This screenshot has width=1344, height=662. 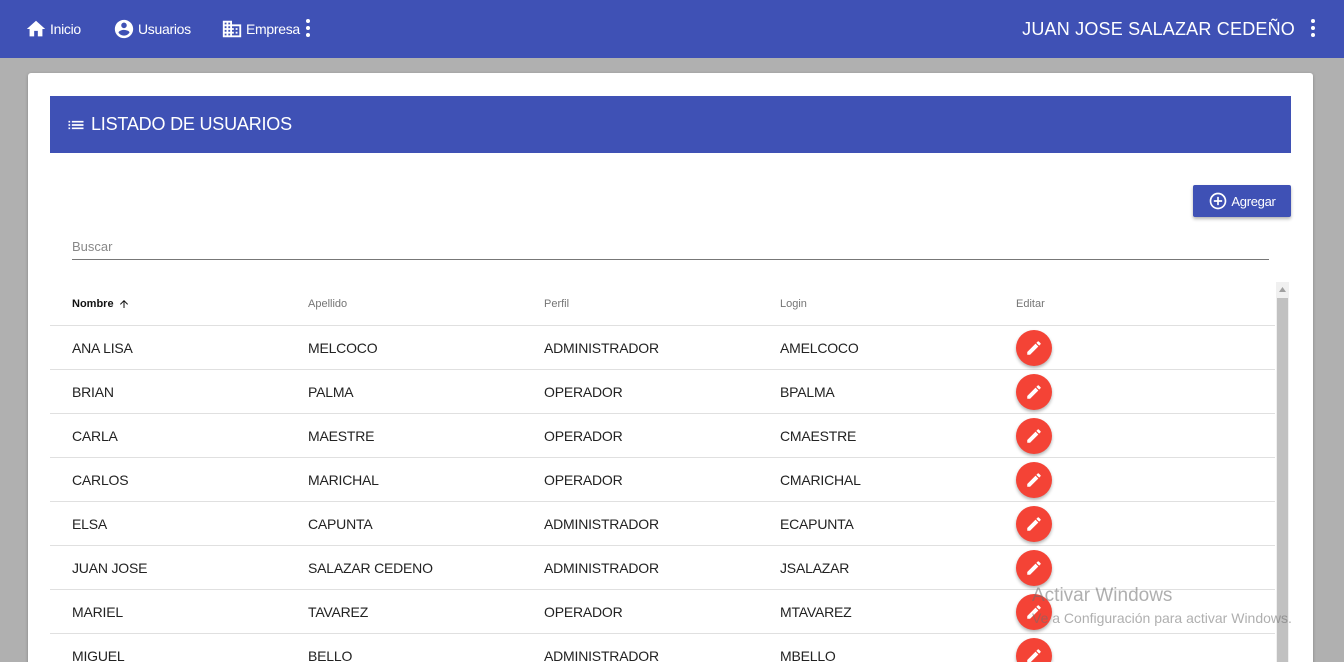 What do you see at coordinates (1030, 304) in the screenshot?
I see `column-header-editar: Editar` at bounding box center [1030, 304].